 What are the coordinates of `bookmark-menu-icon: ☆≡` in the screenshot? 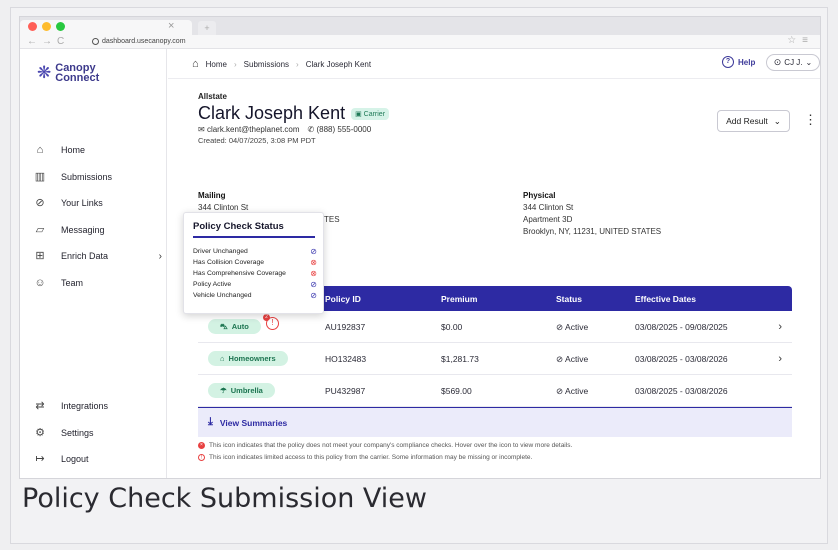 It's located at (800, 40).